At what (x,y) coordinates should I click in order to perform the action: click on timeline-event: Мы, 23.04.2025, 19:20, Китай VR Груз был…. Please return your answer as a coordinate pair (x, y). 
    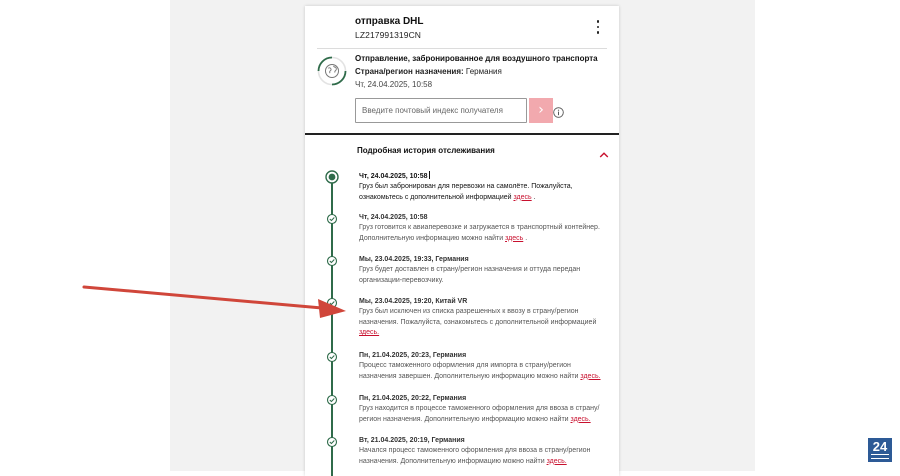
    Looking at the image, I should click on (484, 318).